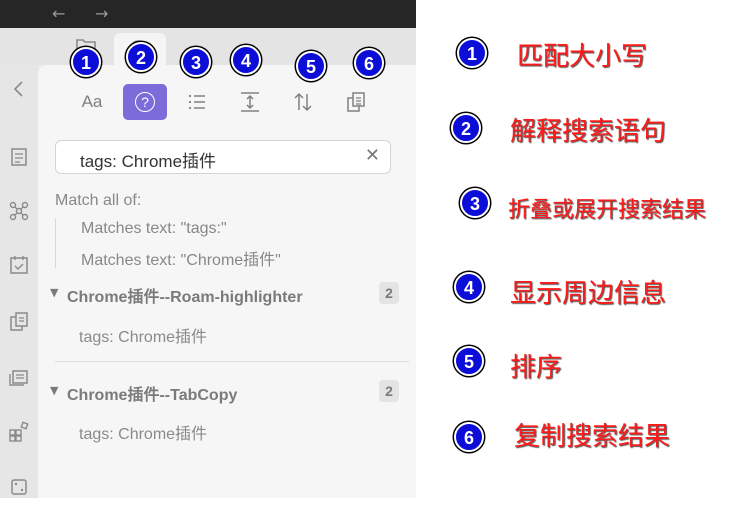 The width and height of the screenshot is (740, 511). I want to click on legend-badge: 3, so click(475, 203).